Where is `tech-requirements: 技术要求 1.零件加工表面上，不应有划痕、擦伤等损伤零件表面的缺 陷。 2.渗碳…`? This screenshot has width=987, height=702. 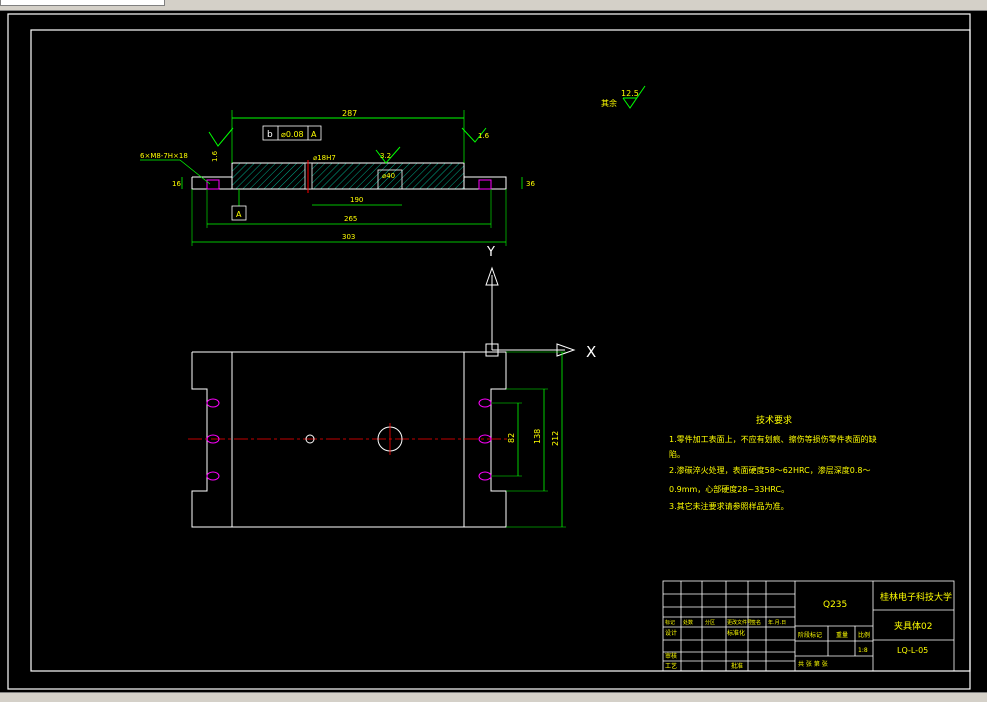
tech-requirements: 技术要求 1.零件加工表面上，不应有划痕、擦伤等损伤零件表面的缺 陷。 2.渗碳… is located at coordinates (773, 462).